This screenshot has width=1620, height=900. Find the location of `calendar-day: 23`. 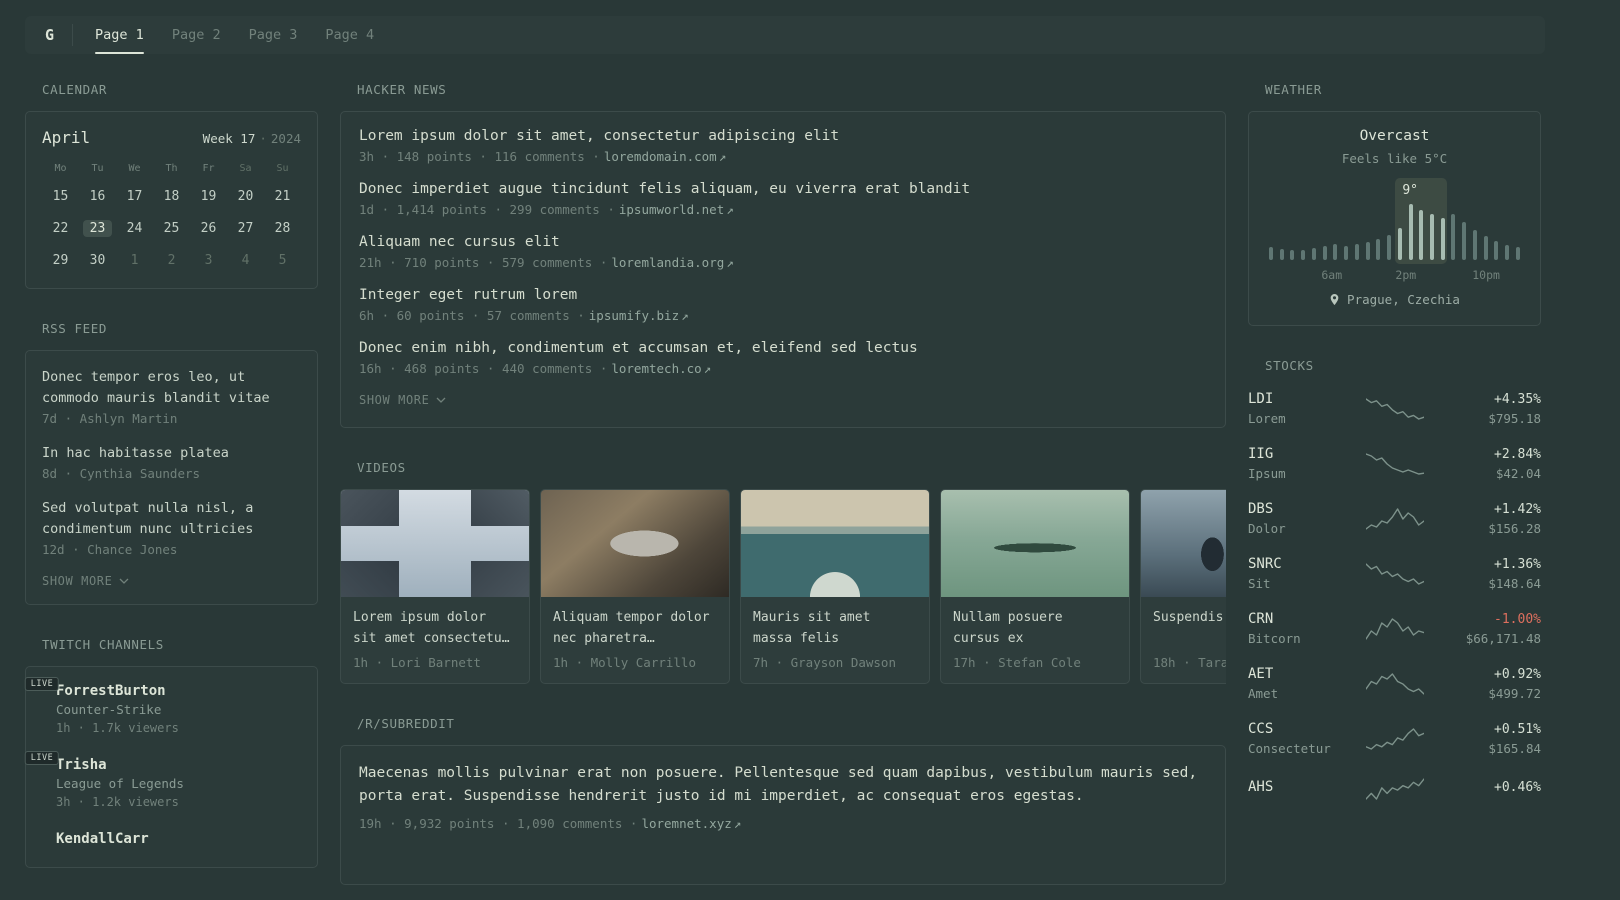

calendar-day: 23 is located at coordinates (97, 228).